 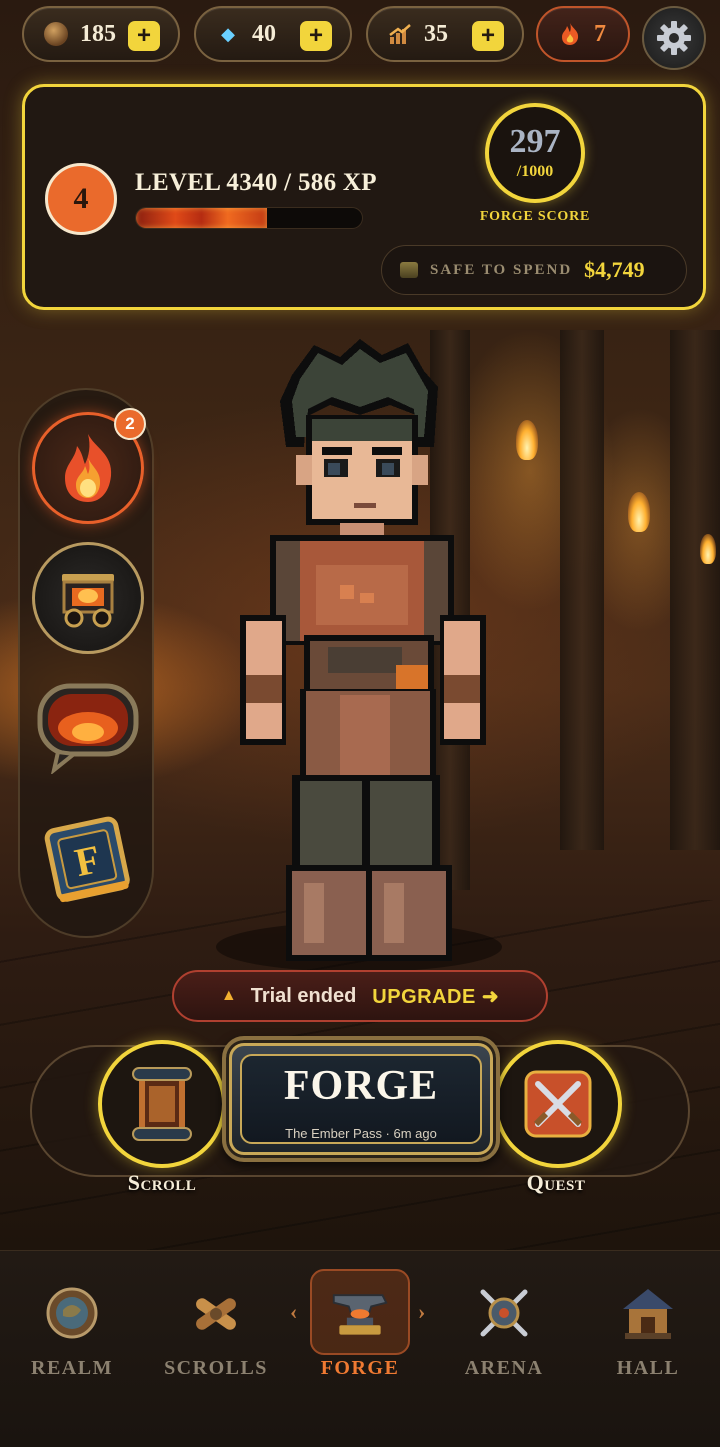 I want to click on wallet-icon, so click(x=409, y=270).